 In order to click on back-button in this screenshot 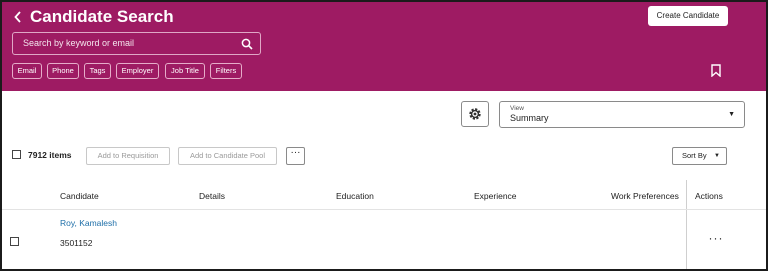, I will do `click(18, 17)`.